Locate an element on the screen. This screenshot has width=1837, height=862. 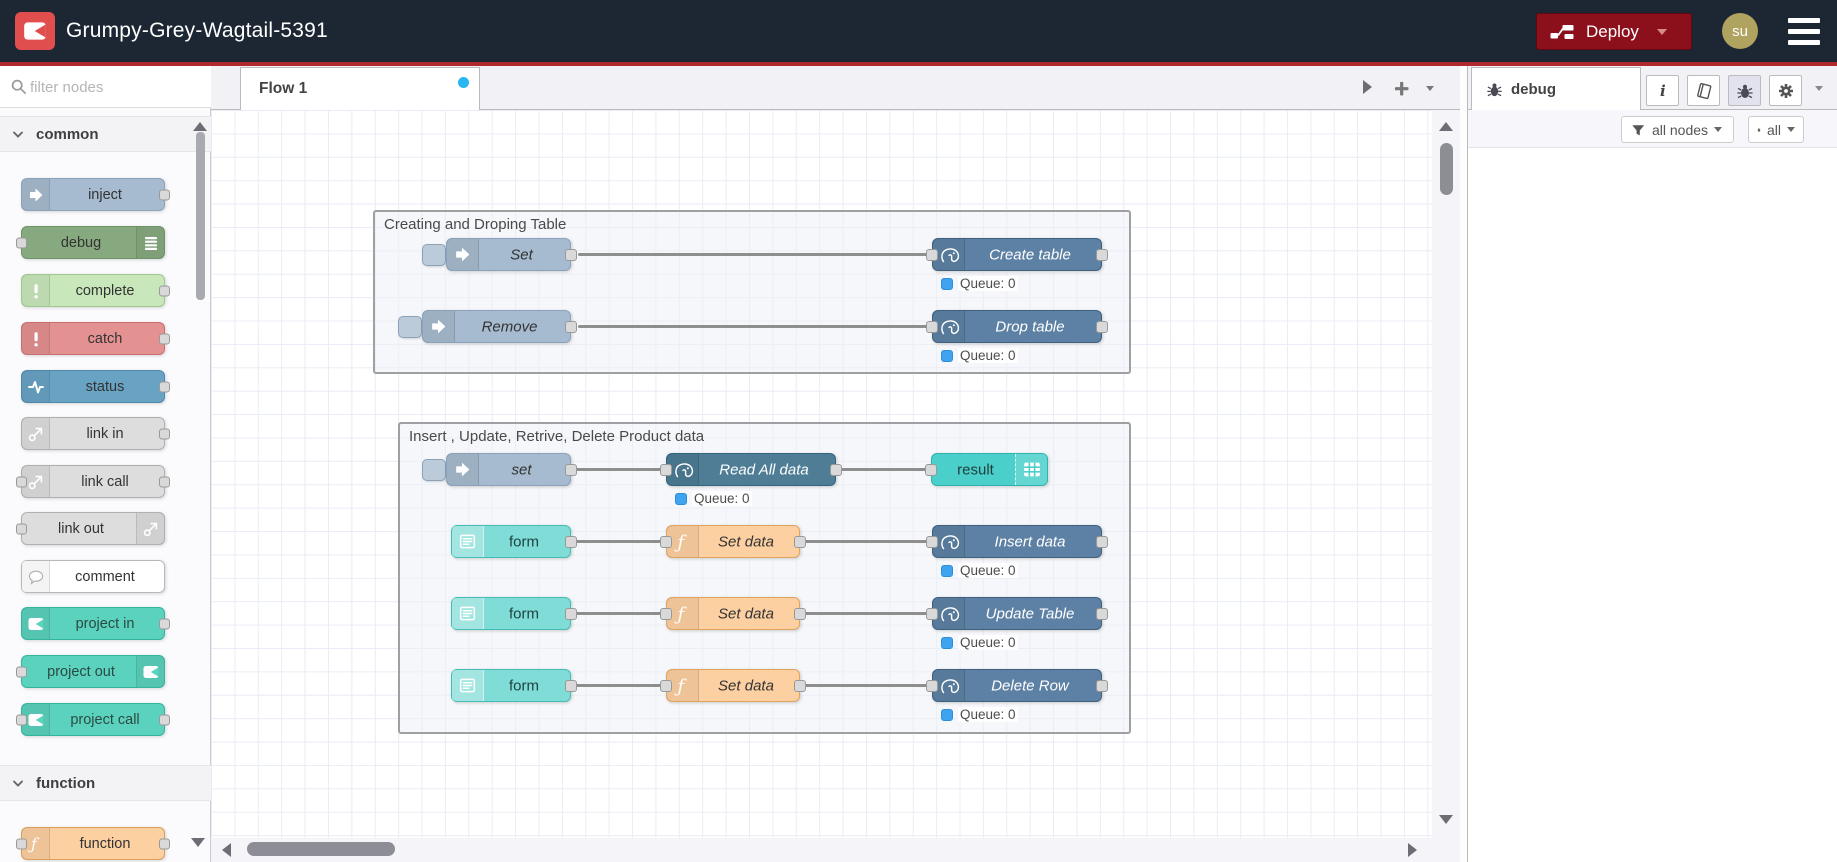
node-pg-update-table: Update Table is located at coordinates (1017, 613).